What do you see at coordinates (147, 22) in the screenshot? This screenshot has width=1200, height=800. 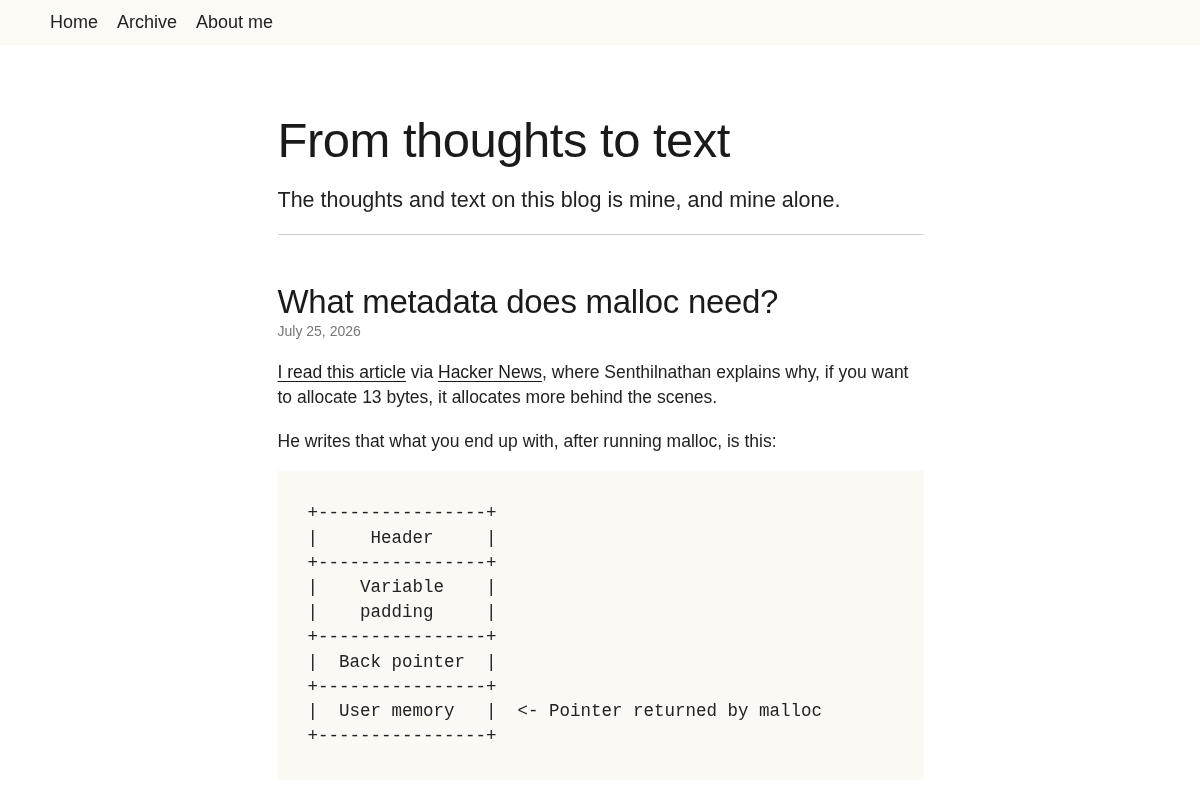 I see `nav-link: Archive` at bounding box center [147, 22].